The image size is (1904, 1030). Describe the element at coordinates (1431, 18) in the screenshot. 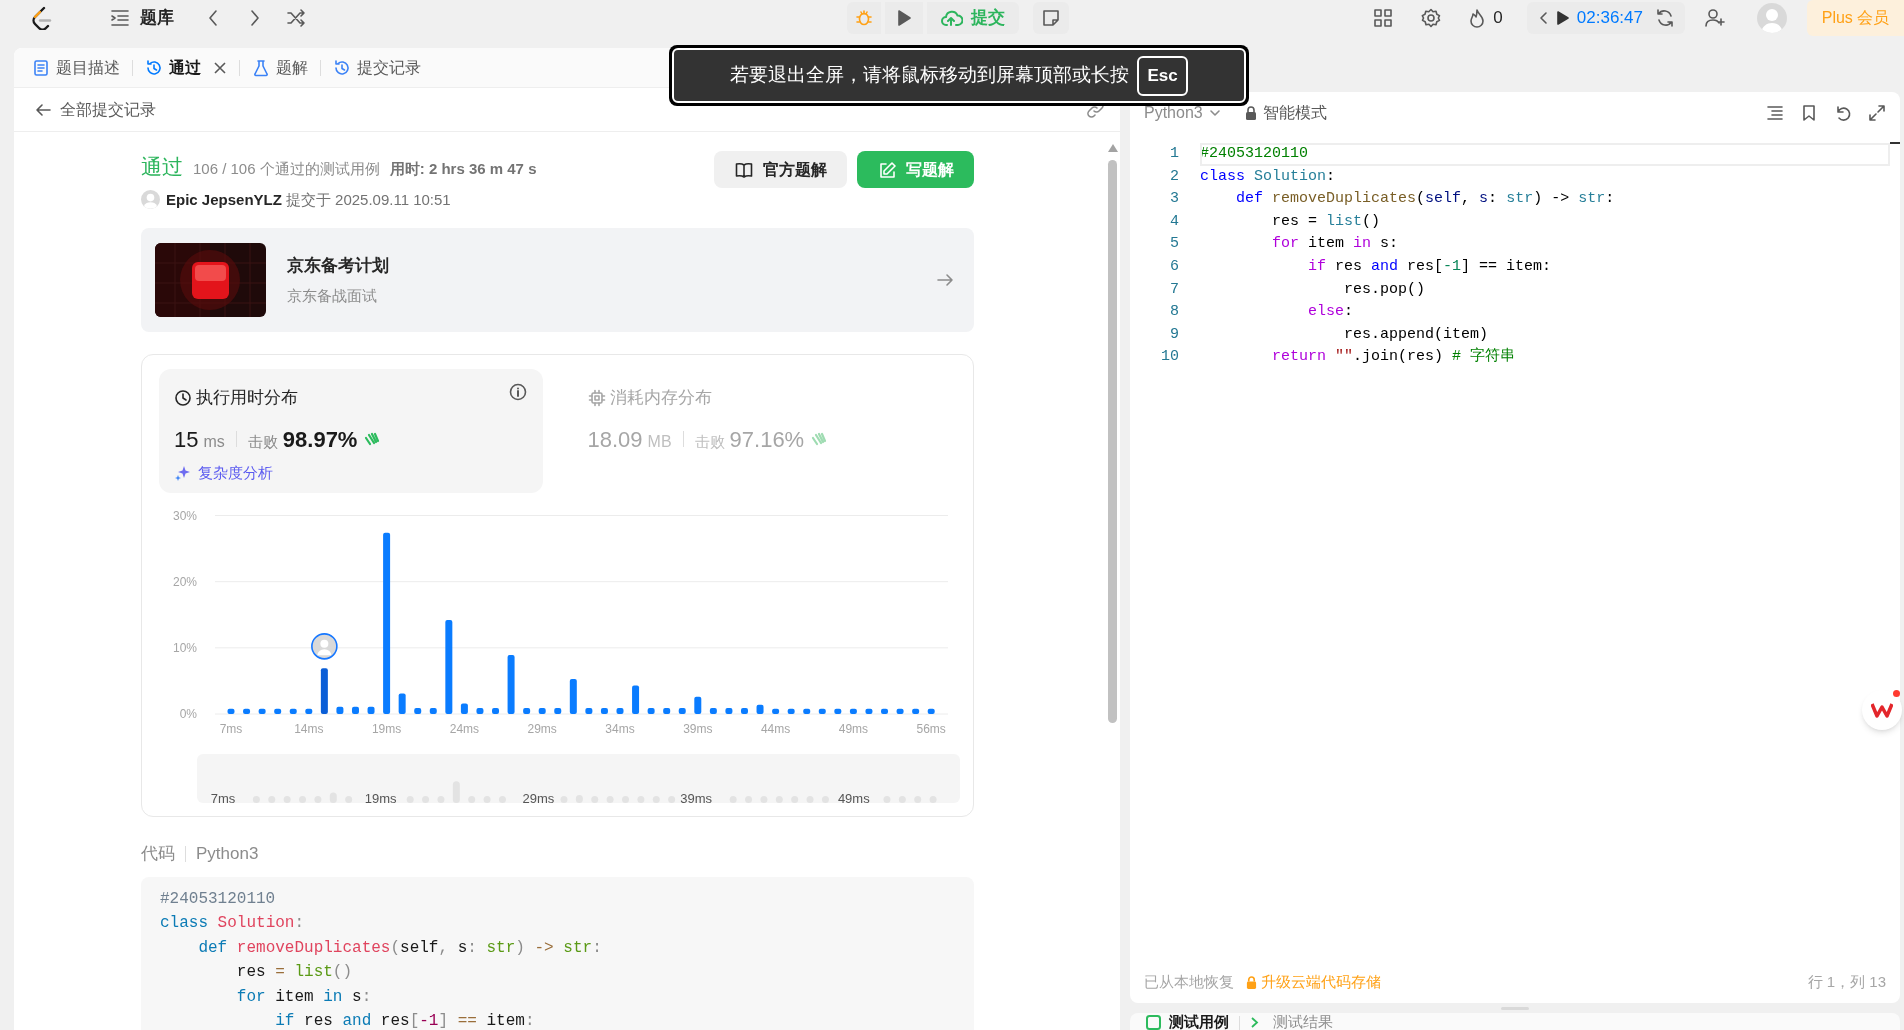

I see `settings-button` at that location.